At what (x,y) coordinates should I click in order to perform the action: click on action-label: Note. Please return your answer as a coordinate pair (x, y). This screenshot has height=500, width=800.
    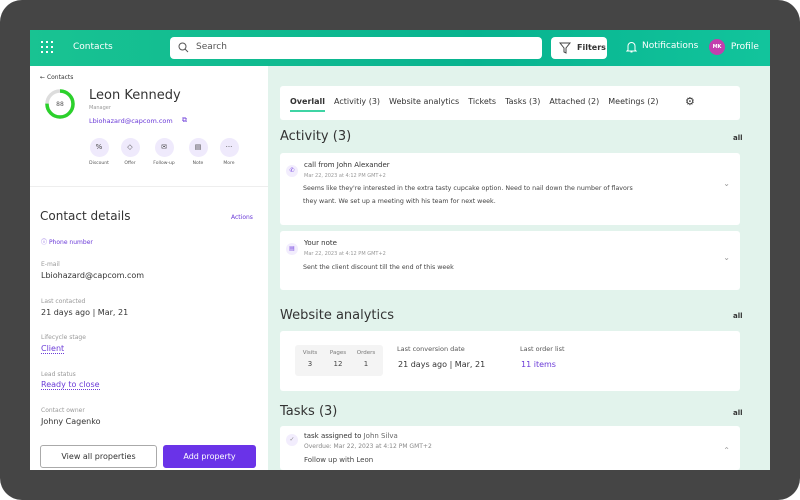
    Looking at the image, I should click on (198, 163).